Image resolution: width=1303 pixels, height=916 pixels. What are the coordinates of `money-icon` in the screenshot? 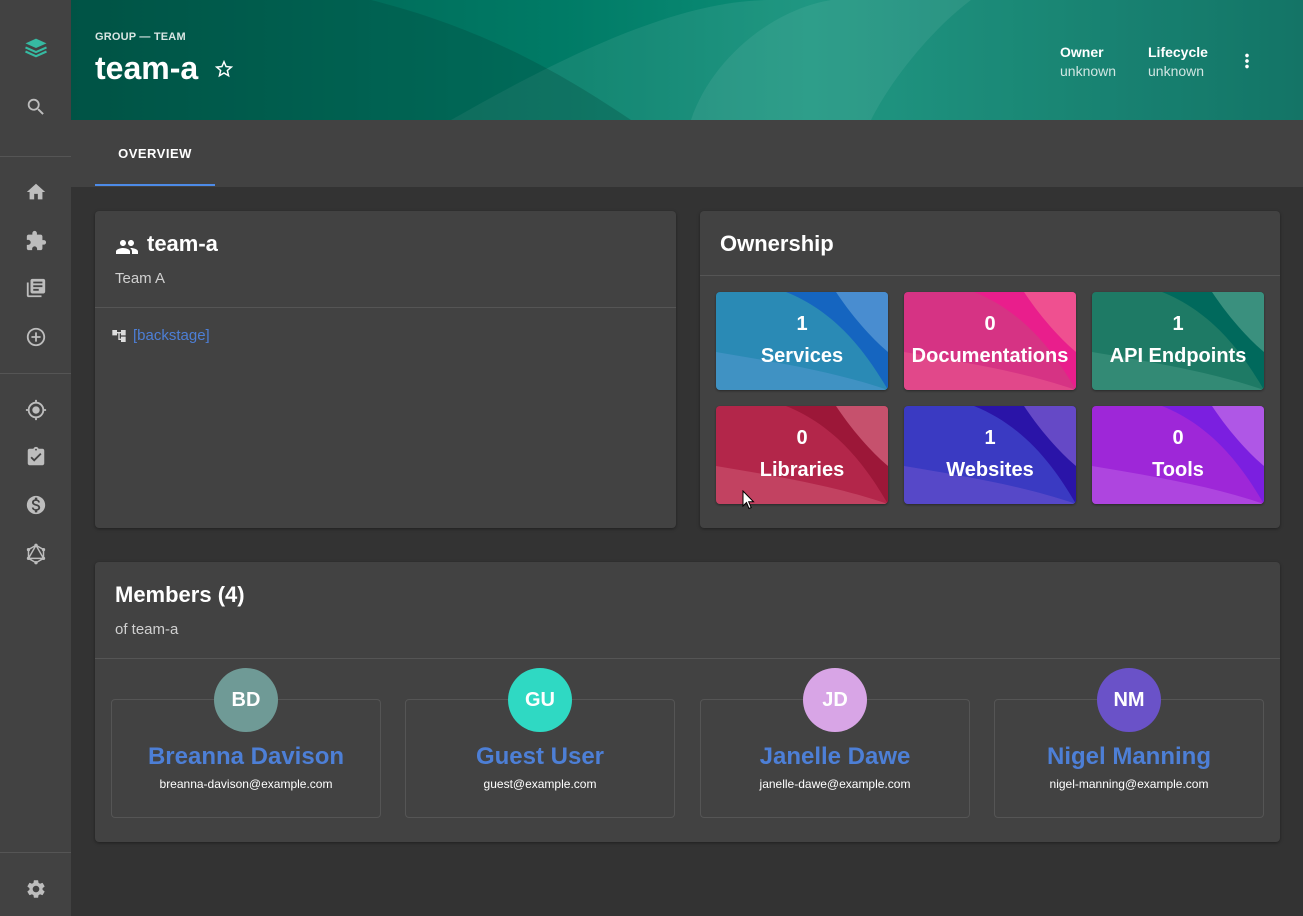 It's located at (35, 505).